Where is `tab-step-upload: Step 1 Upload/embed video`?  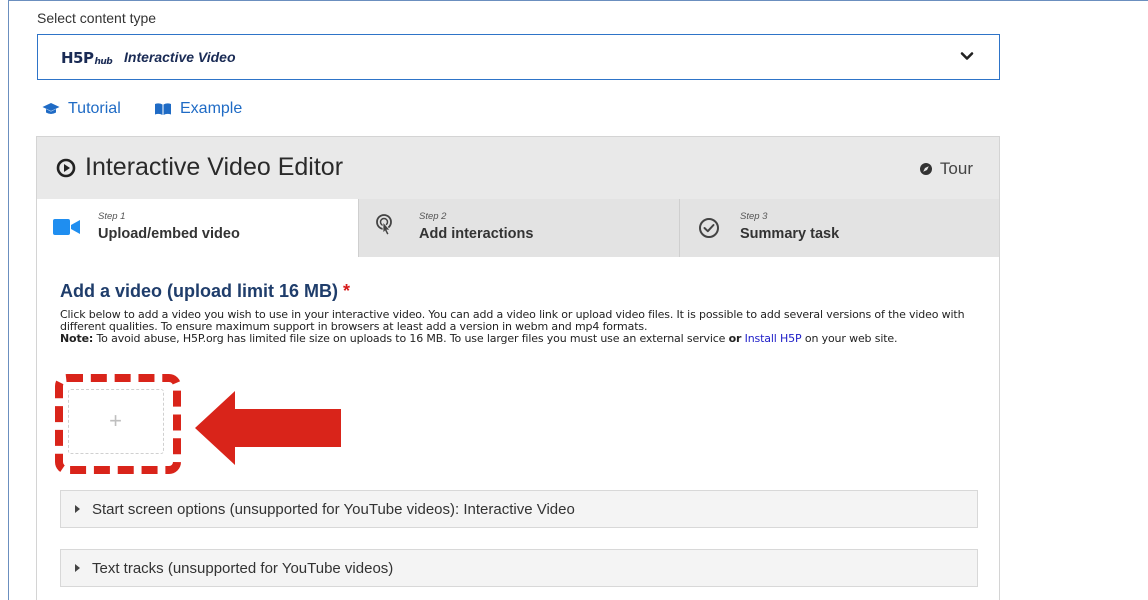
tab-step-upload: Step 1 Upload/embed video is located at coordinates (197, 228).